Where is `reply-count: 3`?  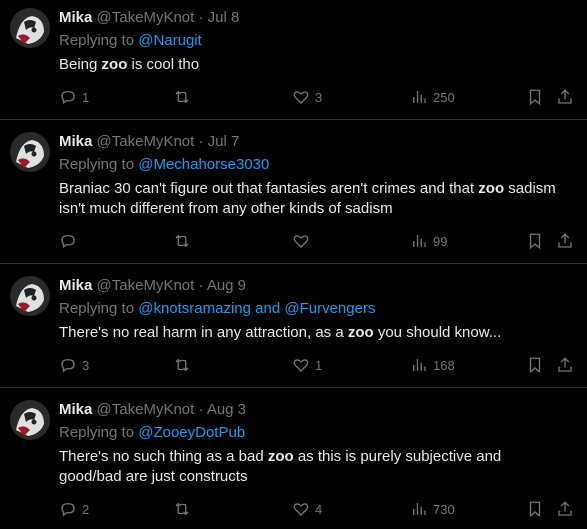
reply-count: 3 is located at coordinates (86, 365).